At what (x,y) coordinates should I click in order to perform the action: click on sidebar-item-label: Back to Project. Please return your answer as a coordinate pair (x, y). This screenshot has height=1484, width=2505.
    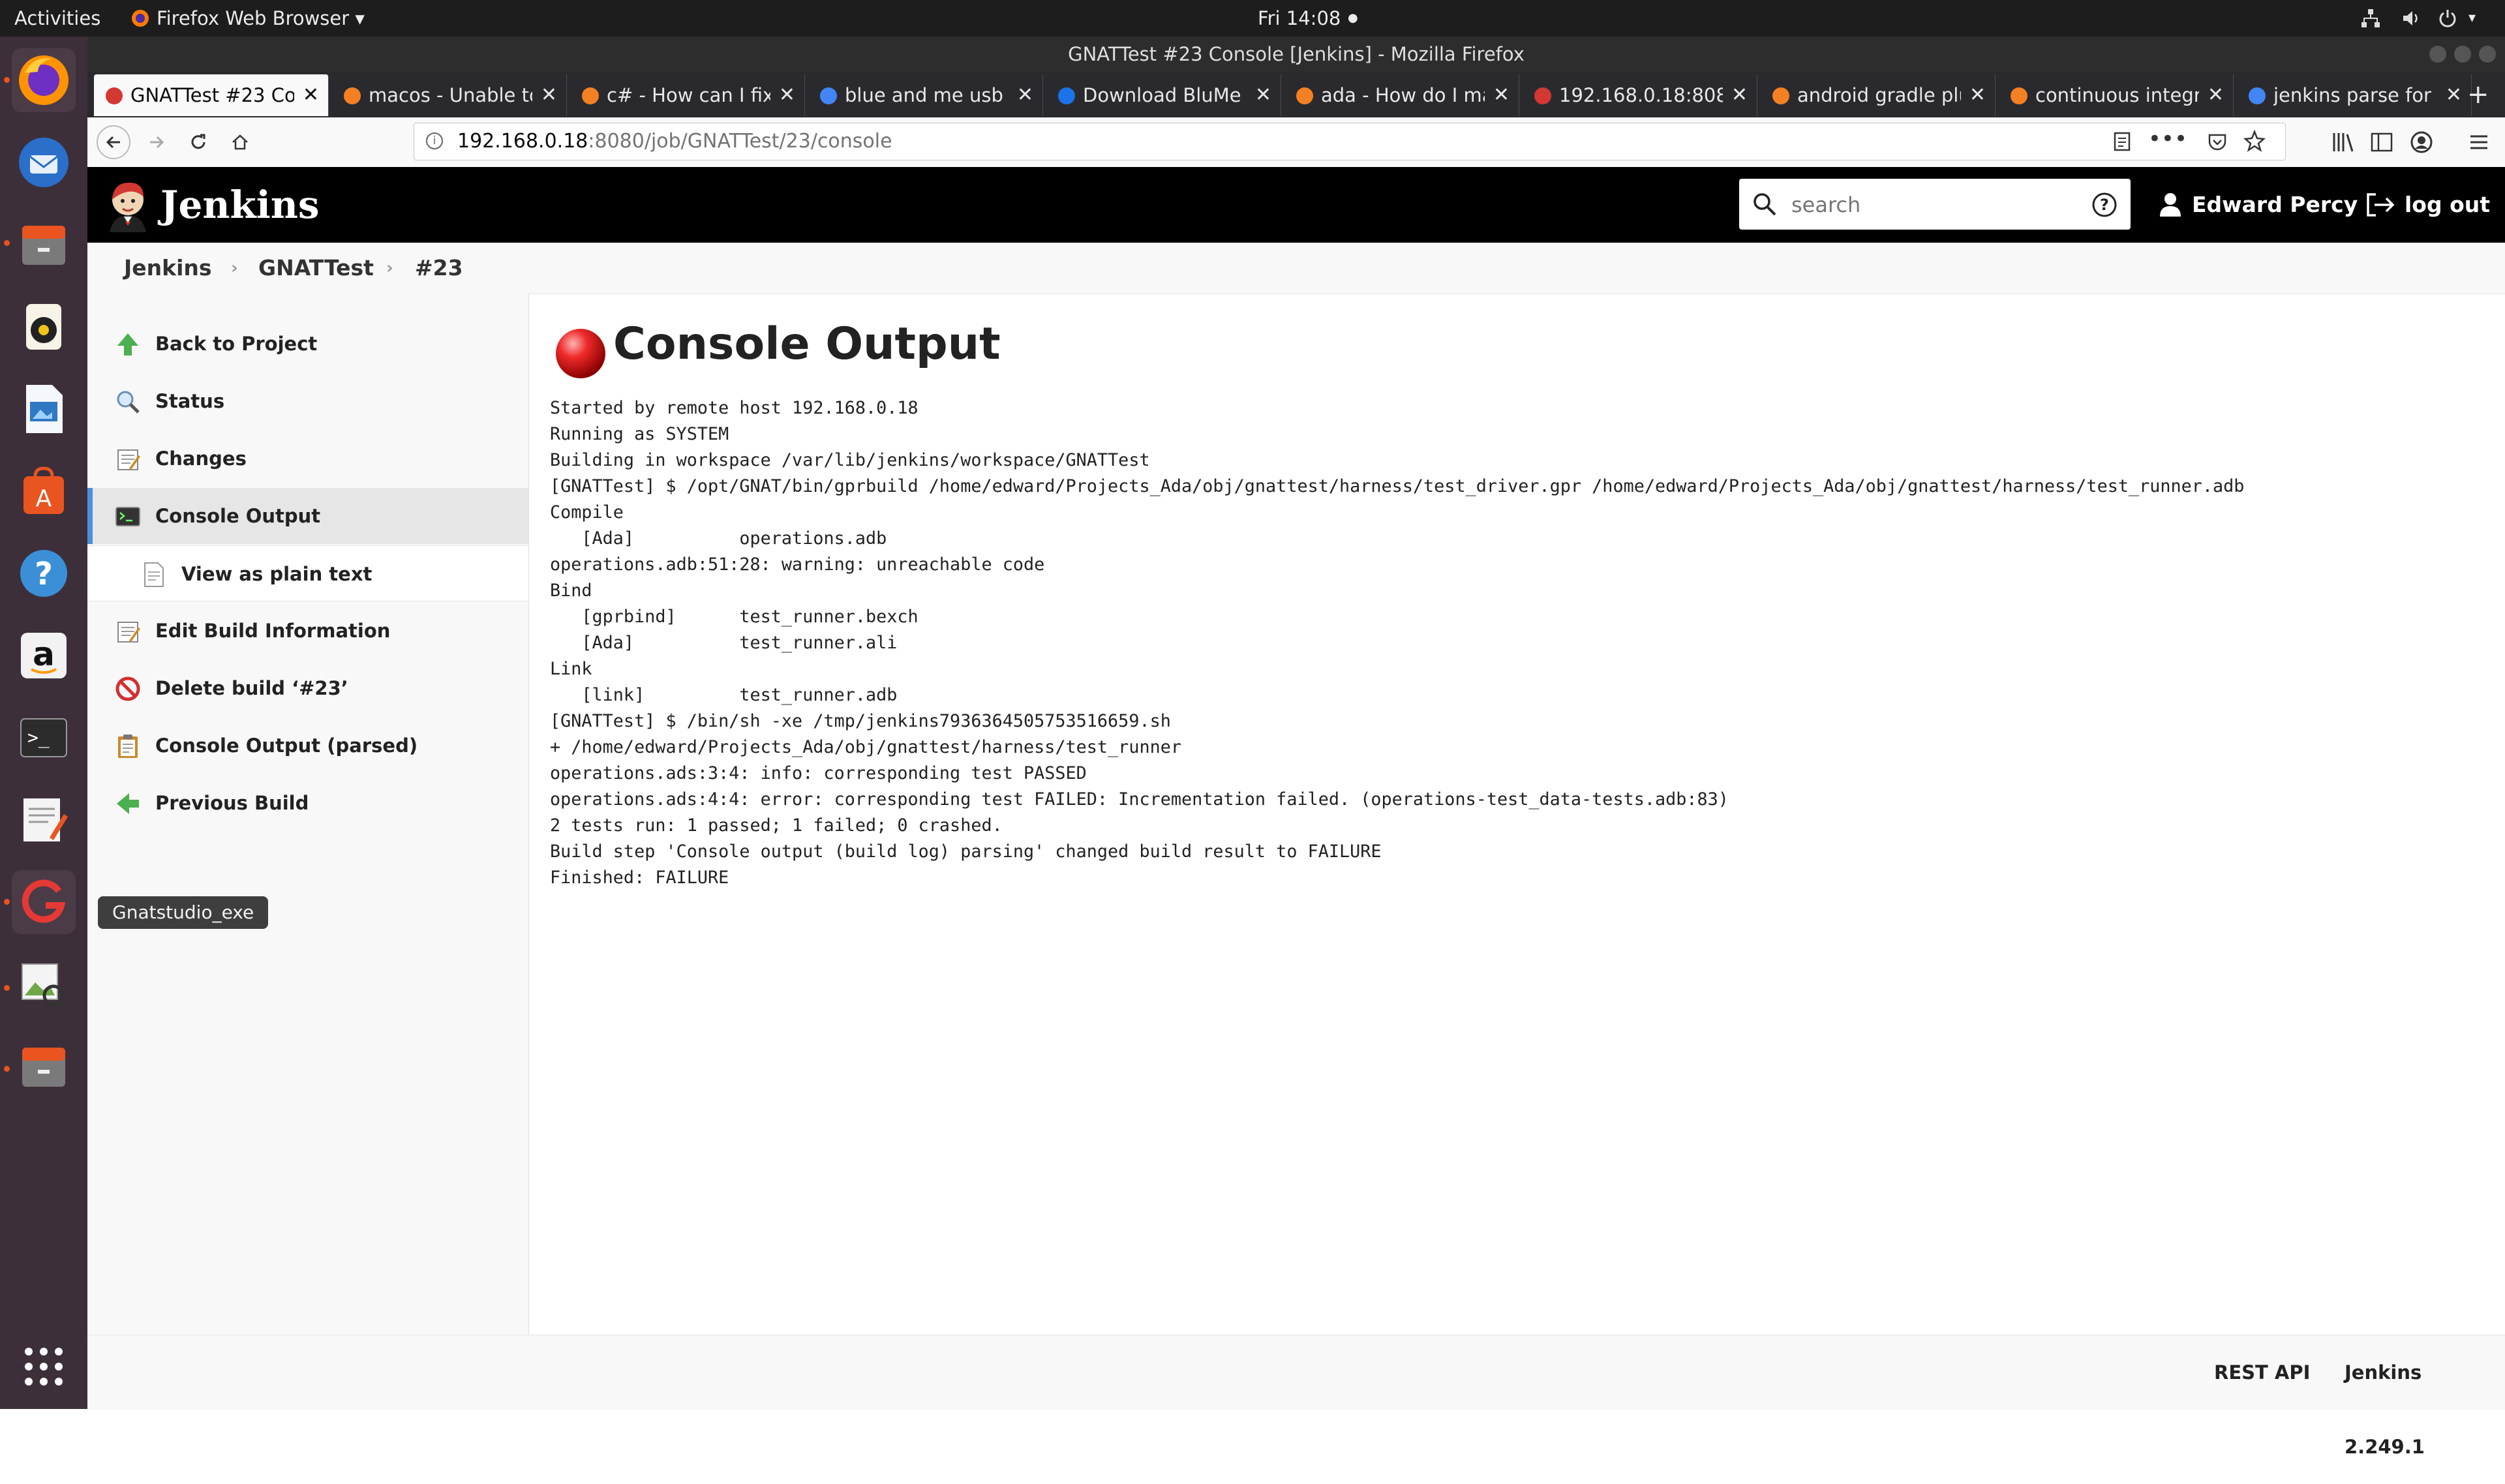
    Looking at the image, I should click on (236, 344).